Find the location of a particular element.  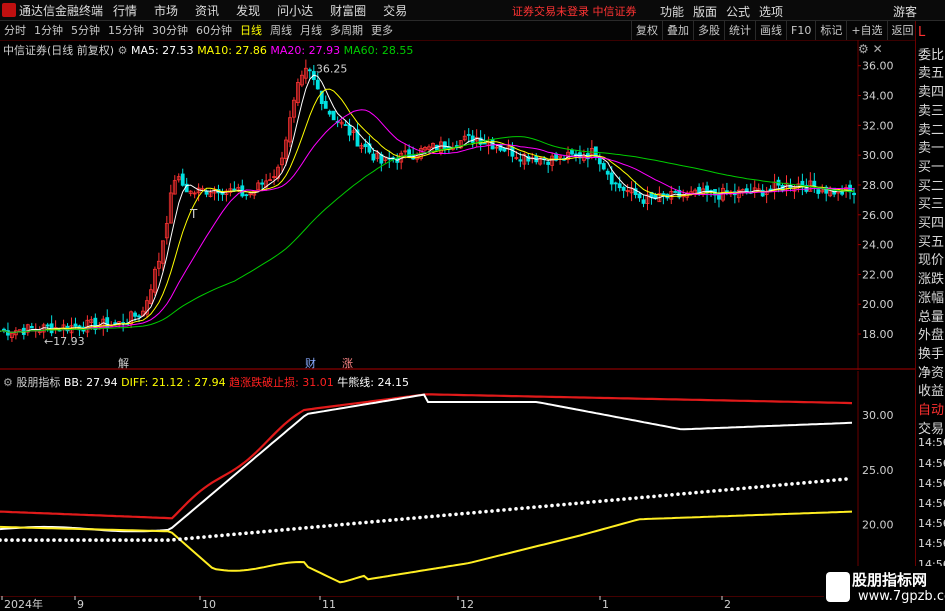

app-title: 通达信金融终端 is located at coordinates (61, 10).